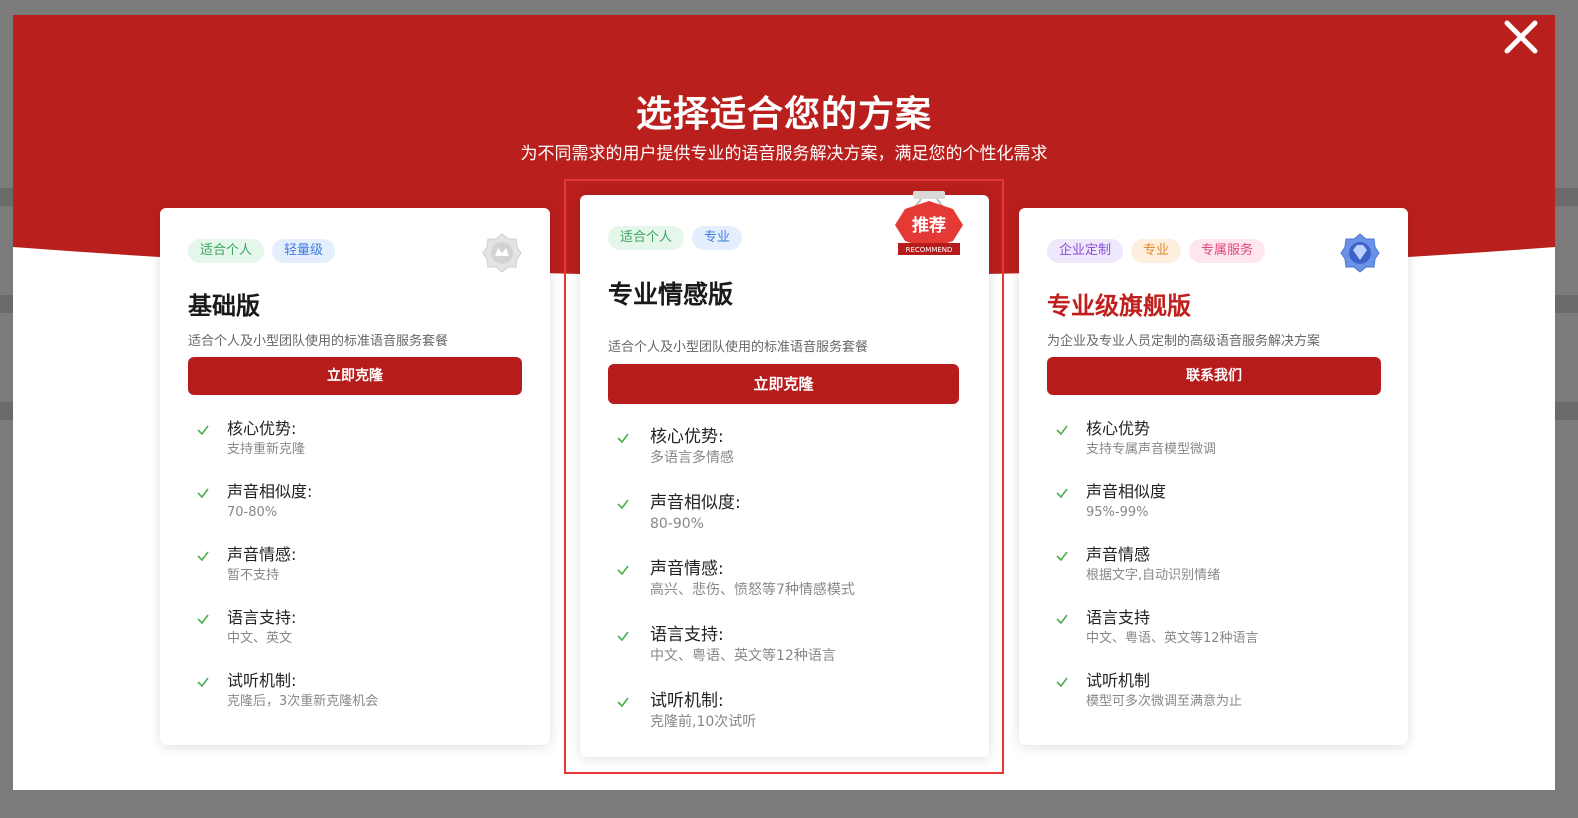 This screenshot has width=1578, height=818. Describe the element at coordinates (784, 154) in the screenshot. I see `modal-subtitle: 为不同需求的用户提供专业的语音服务解决方案，满足您的个性化需求` at that location.